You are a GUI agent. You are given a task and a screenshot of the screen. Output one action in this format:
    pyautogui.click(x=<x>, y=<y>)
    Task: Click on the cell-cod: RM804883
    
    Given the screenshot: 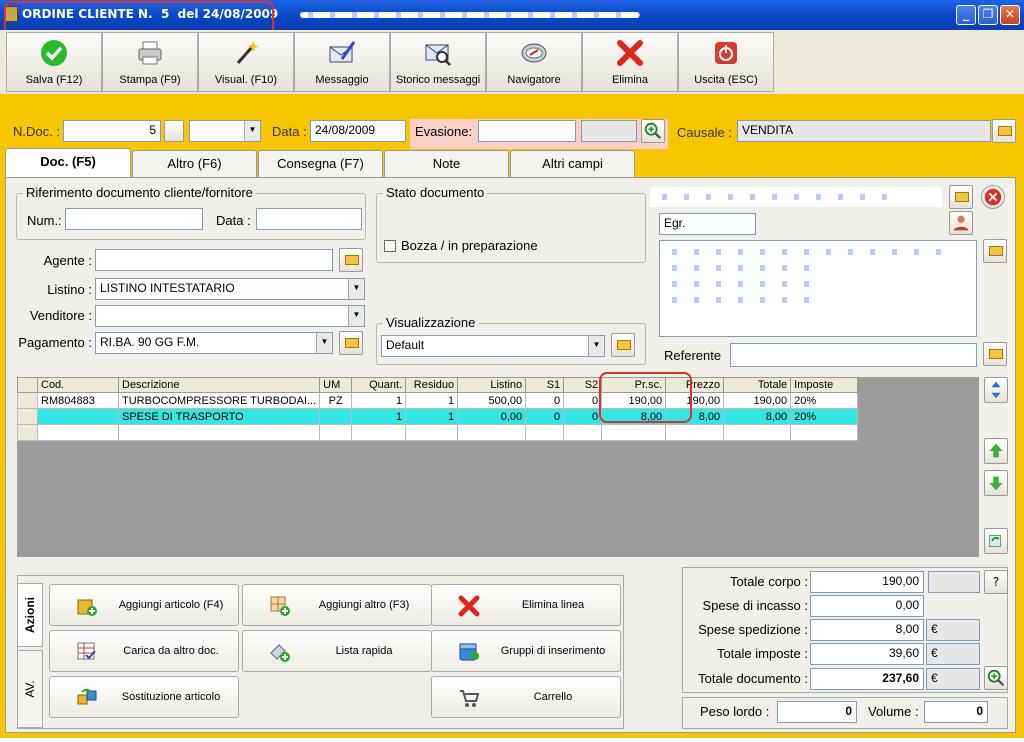 What is the action you would take?
    pyautogui.click(x=78, y=400)
    